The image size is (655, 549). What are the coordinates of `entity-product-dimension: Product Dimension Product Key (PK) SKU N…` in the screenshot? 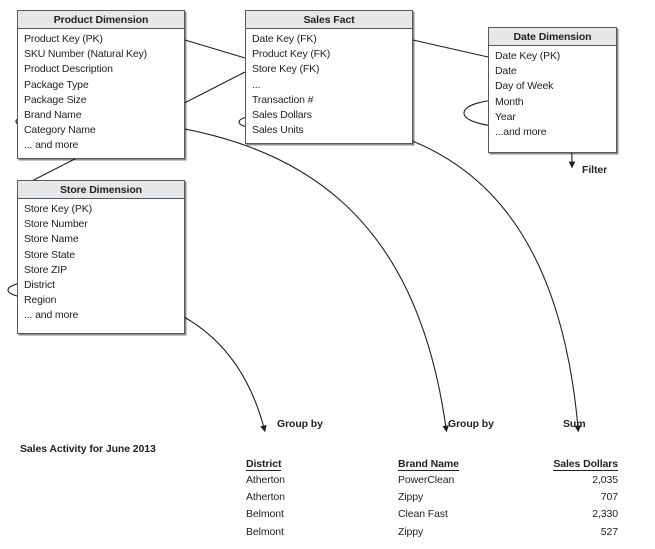 It's located at (101, 84).